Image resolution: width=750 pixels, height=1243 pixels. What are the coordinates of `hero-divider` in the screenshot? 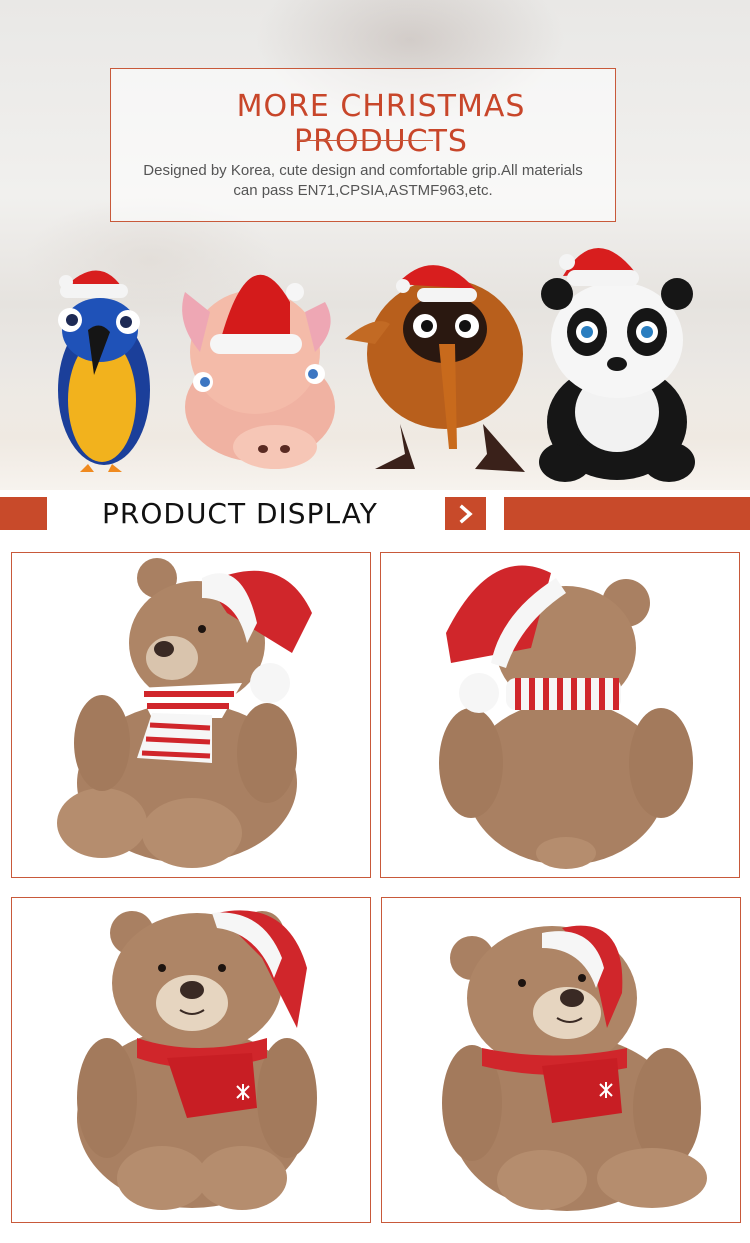 It's located at (365, 140).